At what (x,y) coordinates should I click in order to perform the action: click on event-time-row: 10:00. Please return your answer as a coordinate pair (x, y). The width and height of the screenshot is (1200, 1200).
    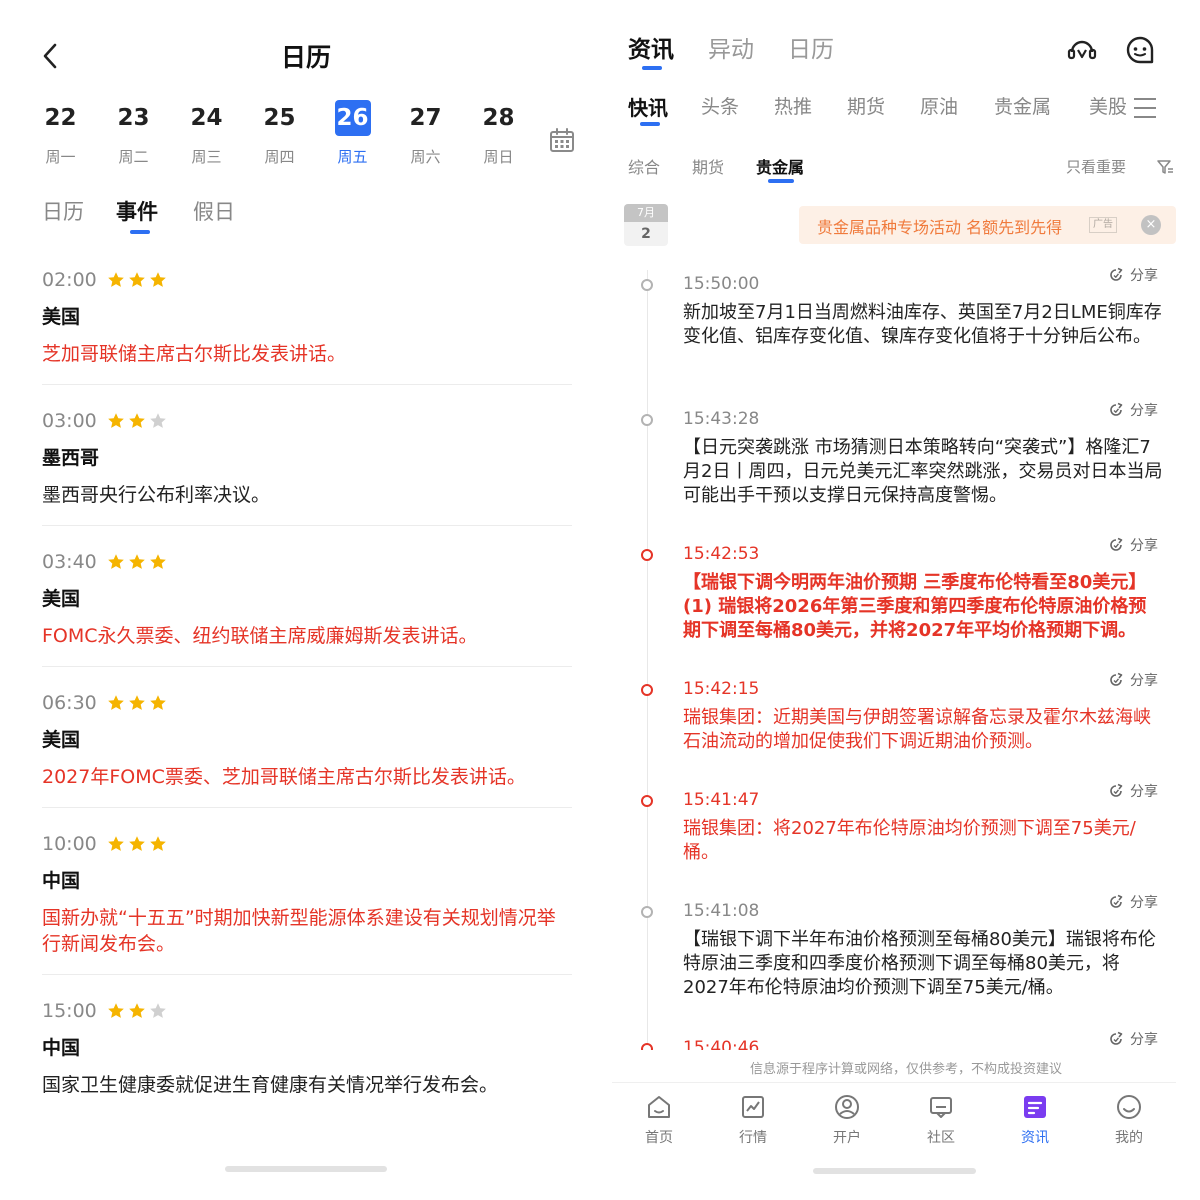
    Looking at the image, I should click on (307, 844).